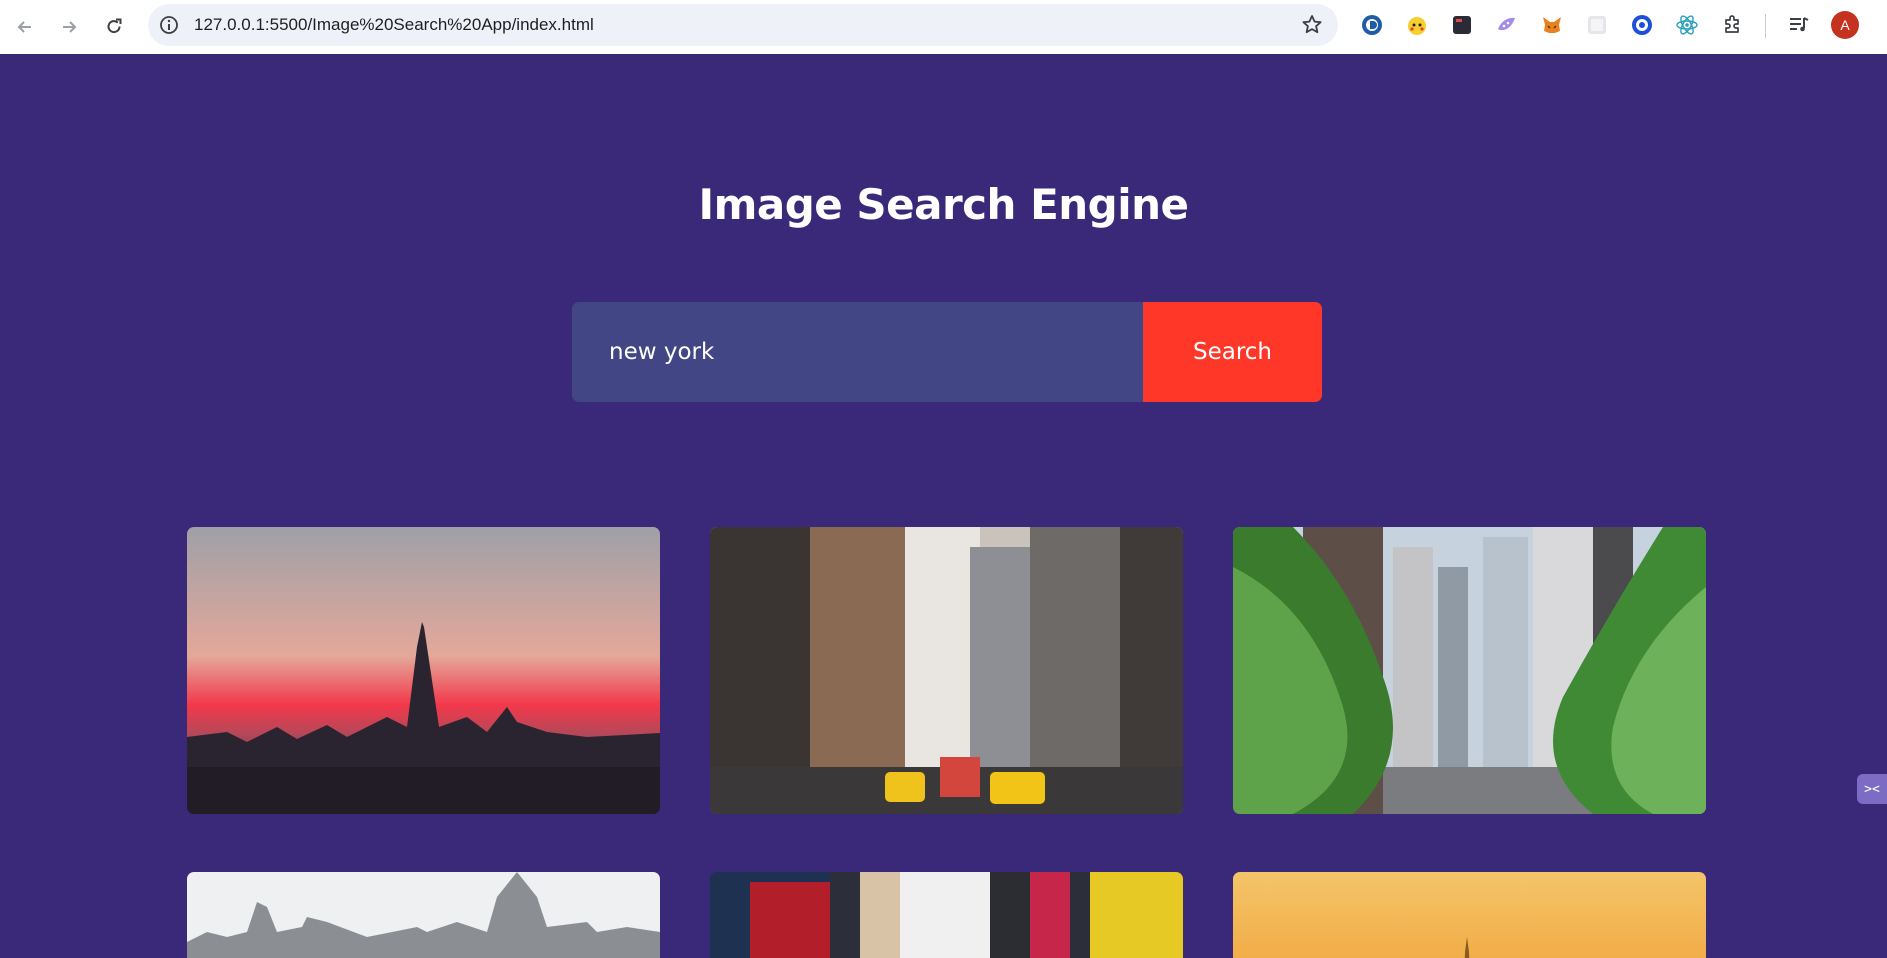 Image resolution: width=1887 pixels, height=958 pixels. I want to click on devtools-toggle-icon: ><, so click(1872, 789).